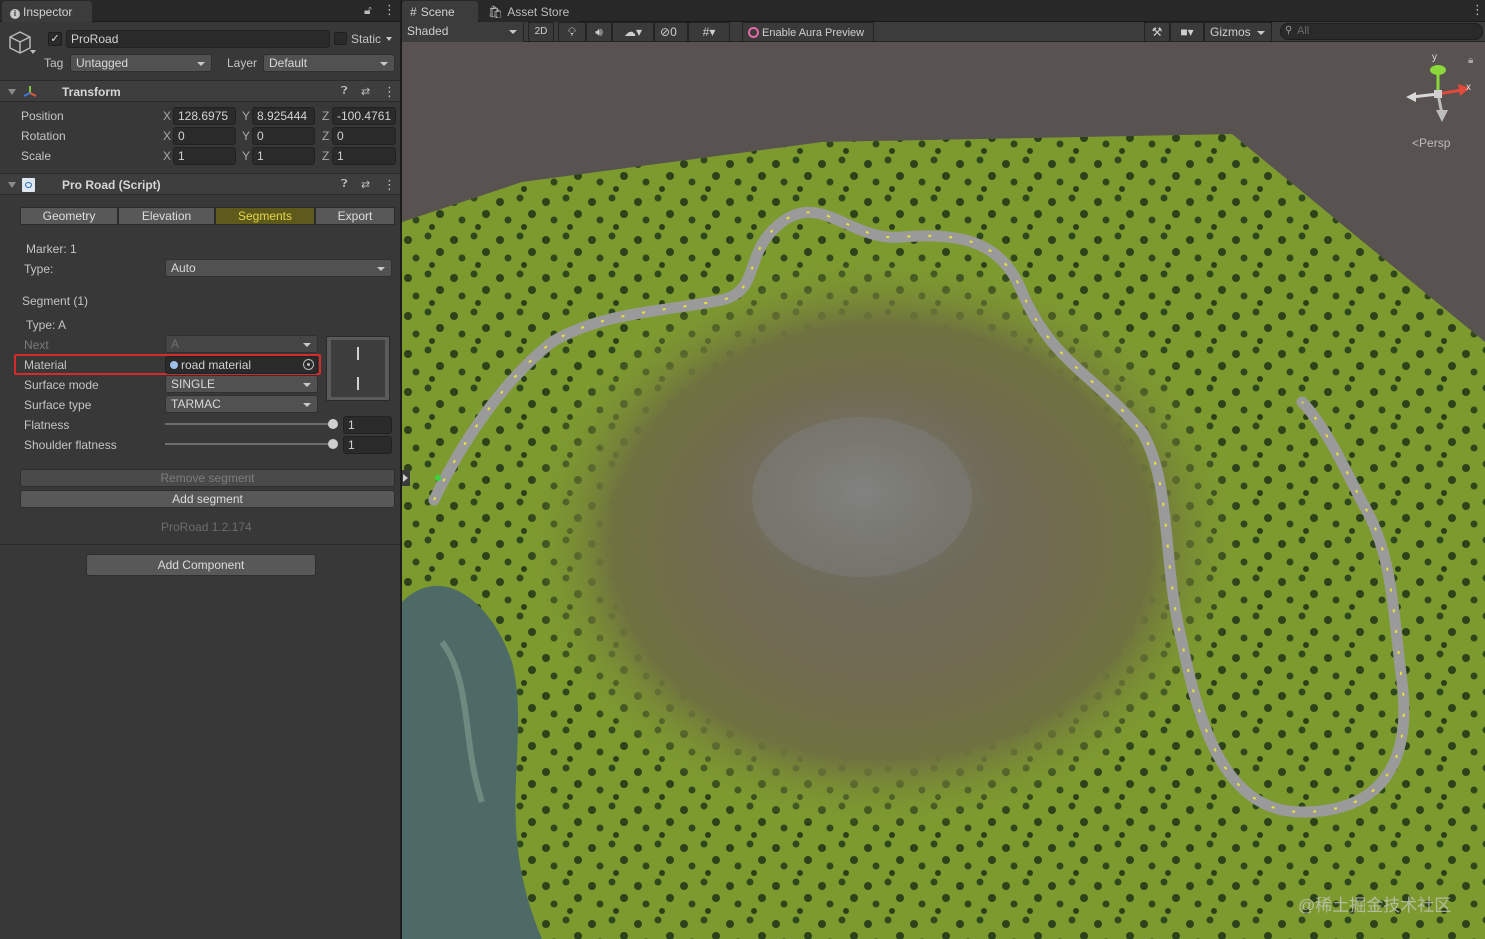  I want to click on orientation-gizmo: y x, so click(1438, 97).